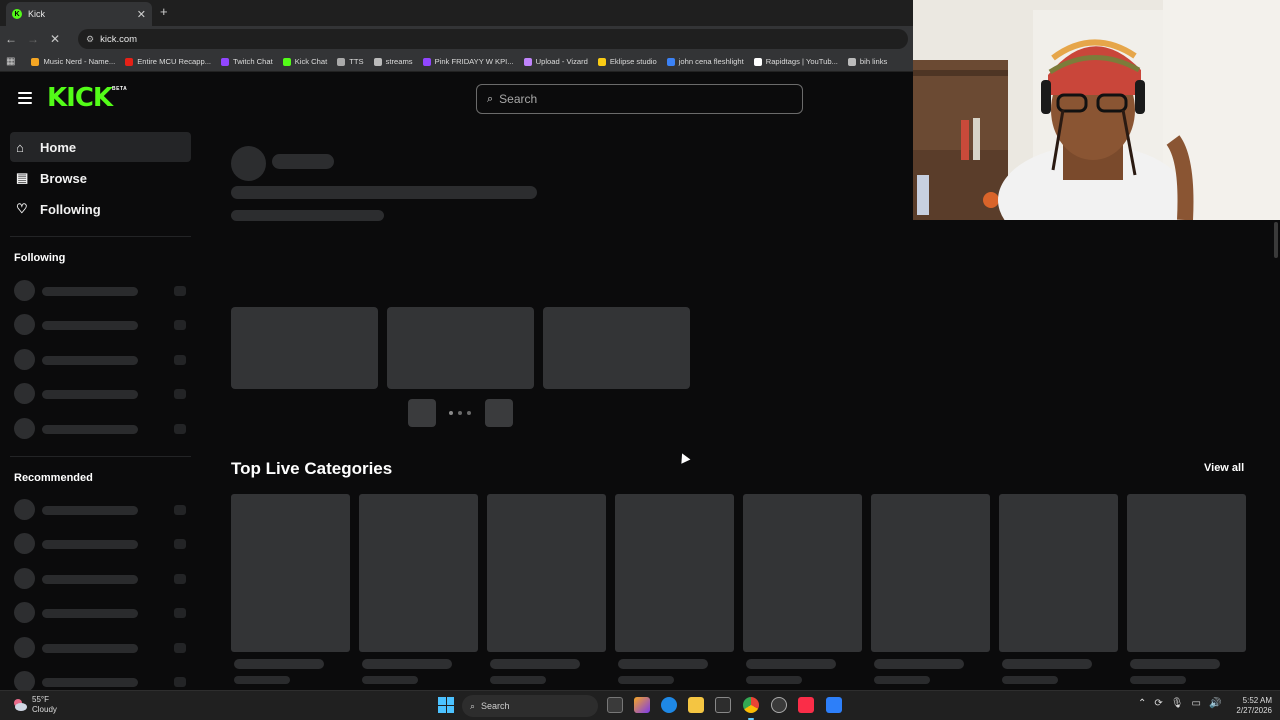  I want to click on chrome-icon, so click(751, 705).